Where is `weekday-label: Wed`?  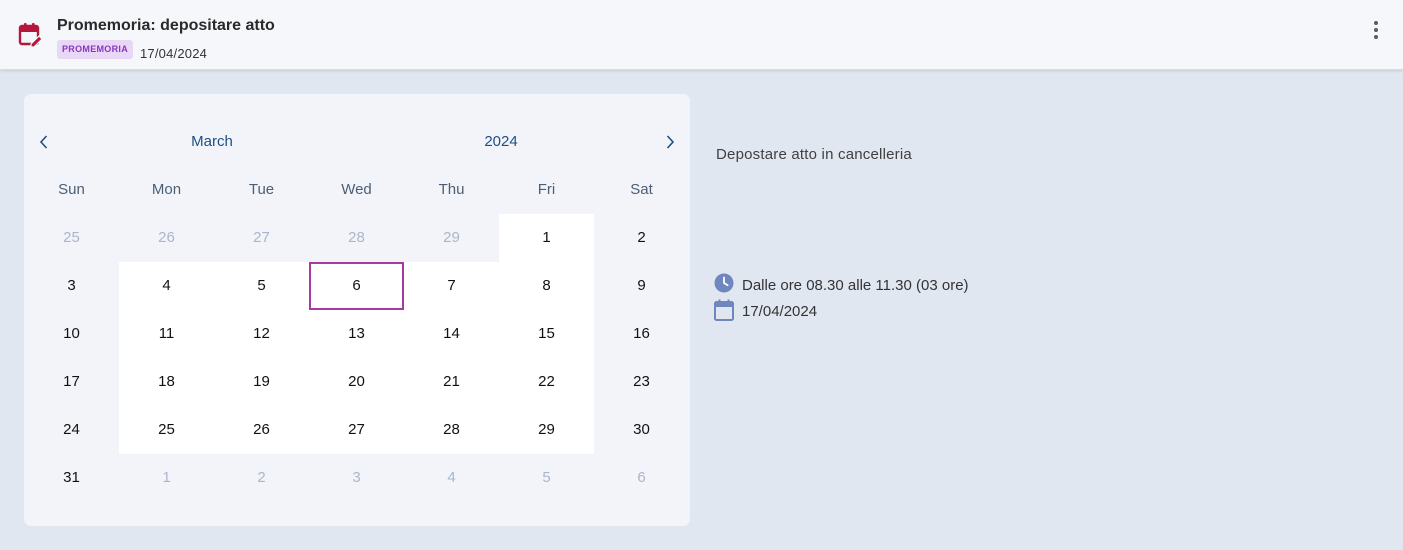
weekday-label: Wed is located at coordinates (356, 189).